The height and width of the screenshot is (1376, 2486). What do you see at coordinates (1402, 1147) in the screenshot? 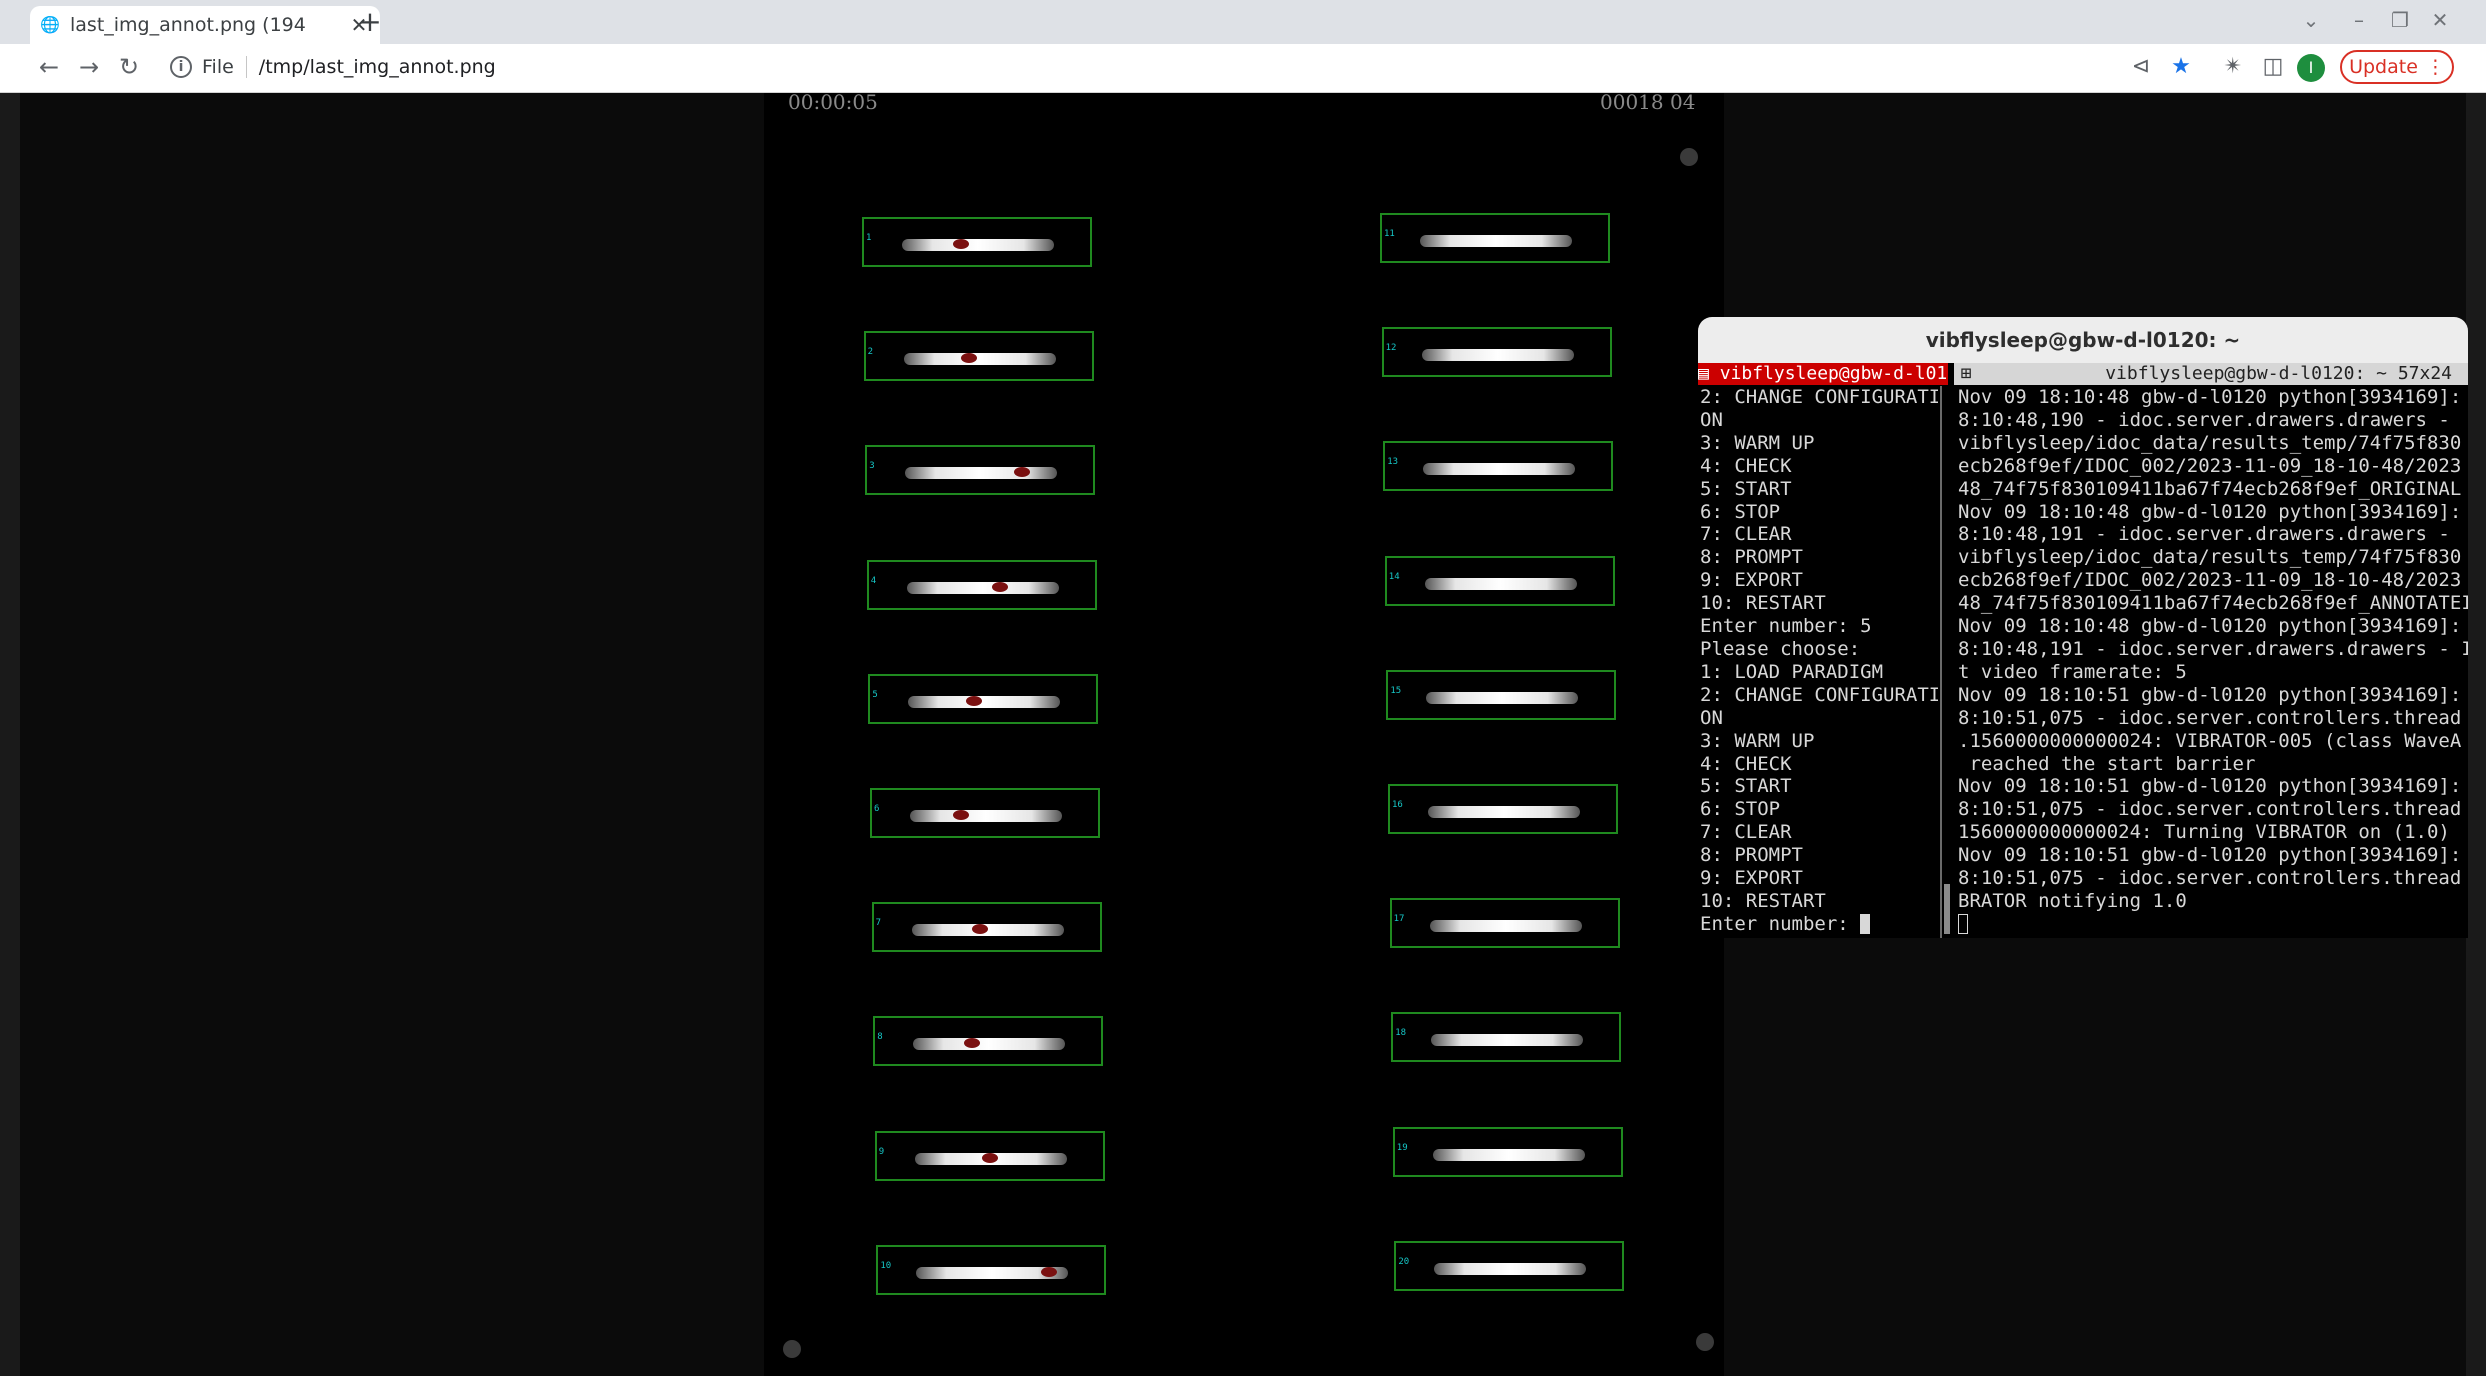
I see `well-number: 19` at bounding box center [1402, 1147].